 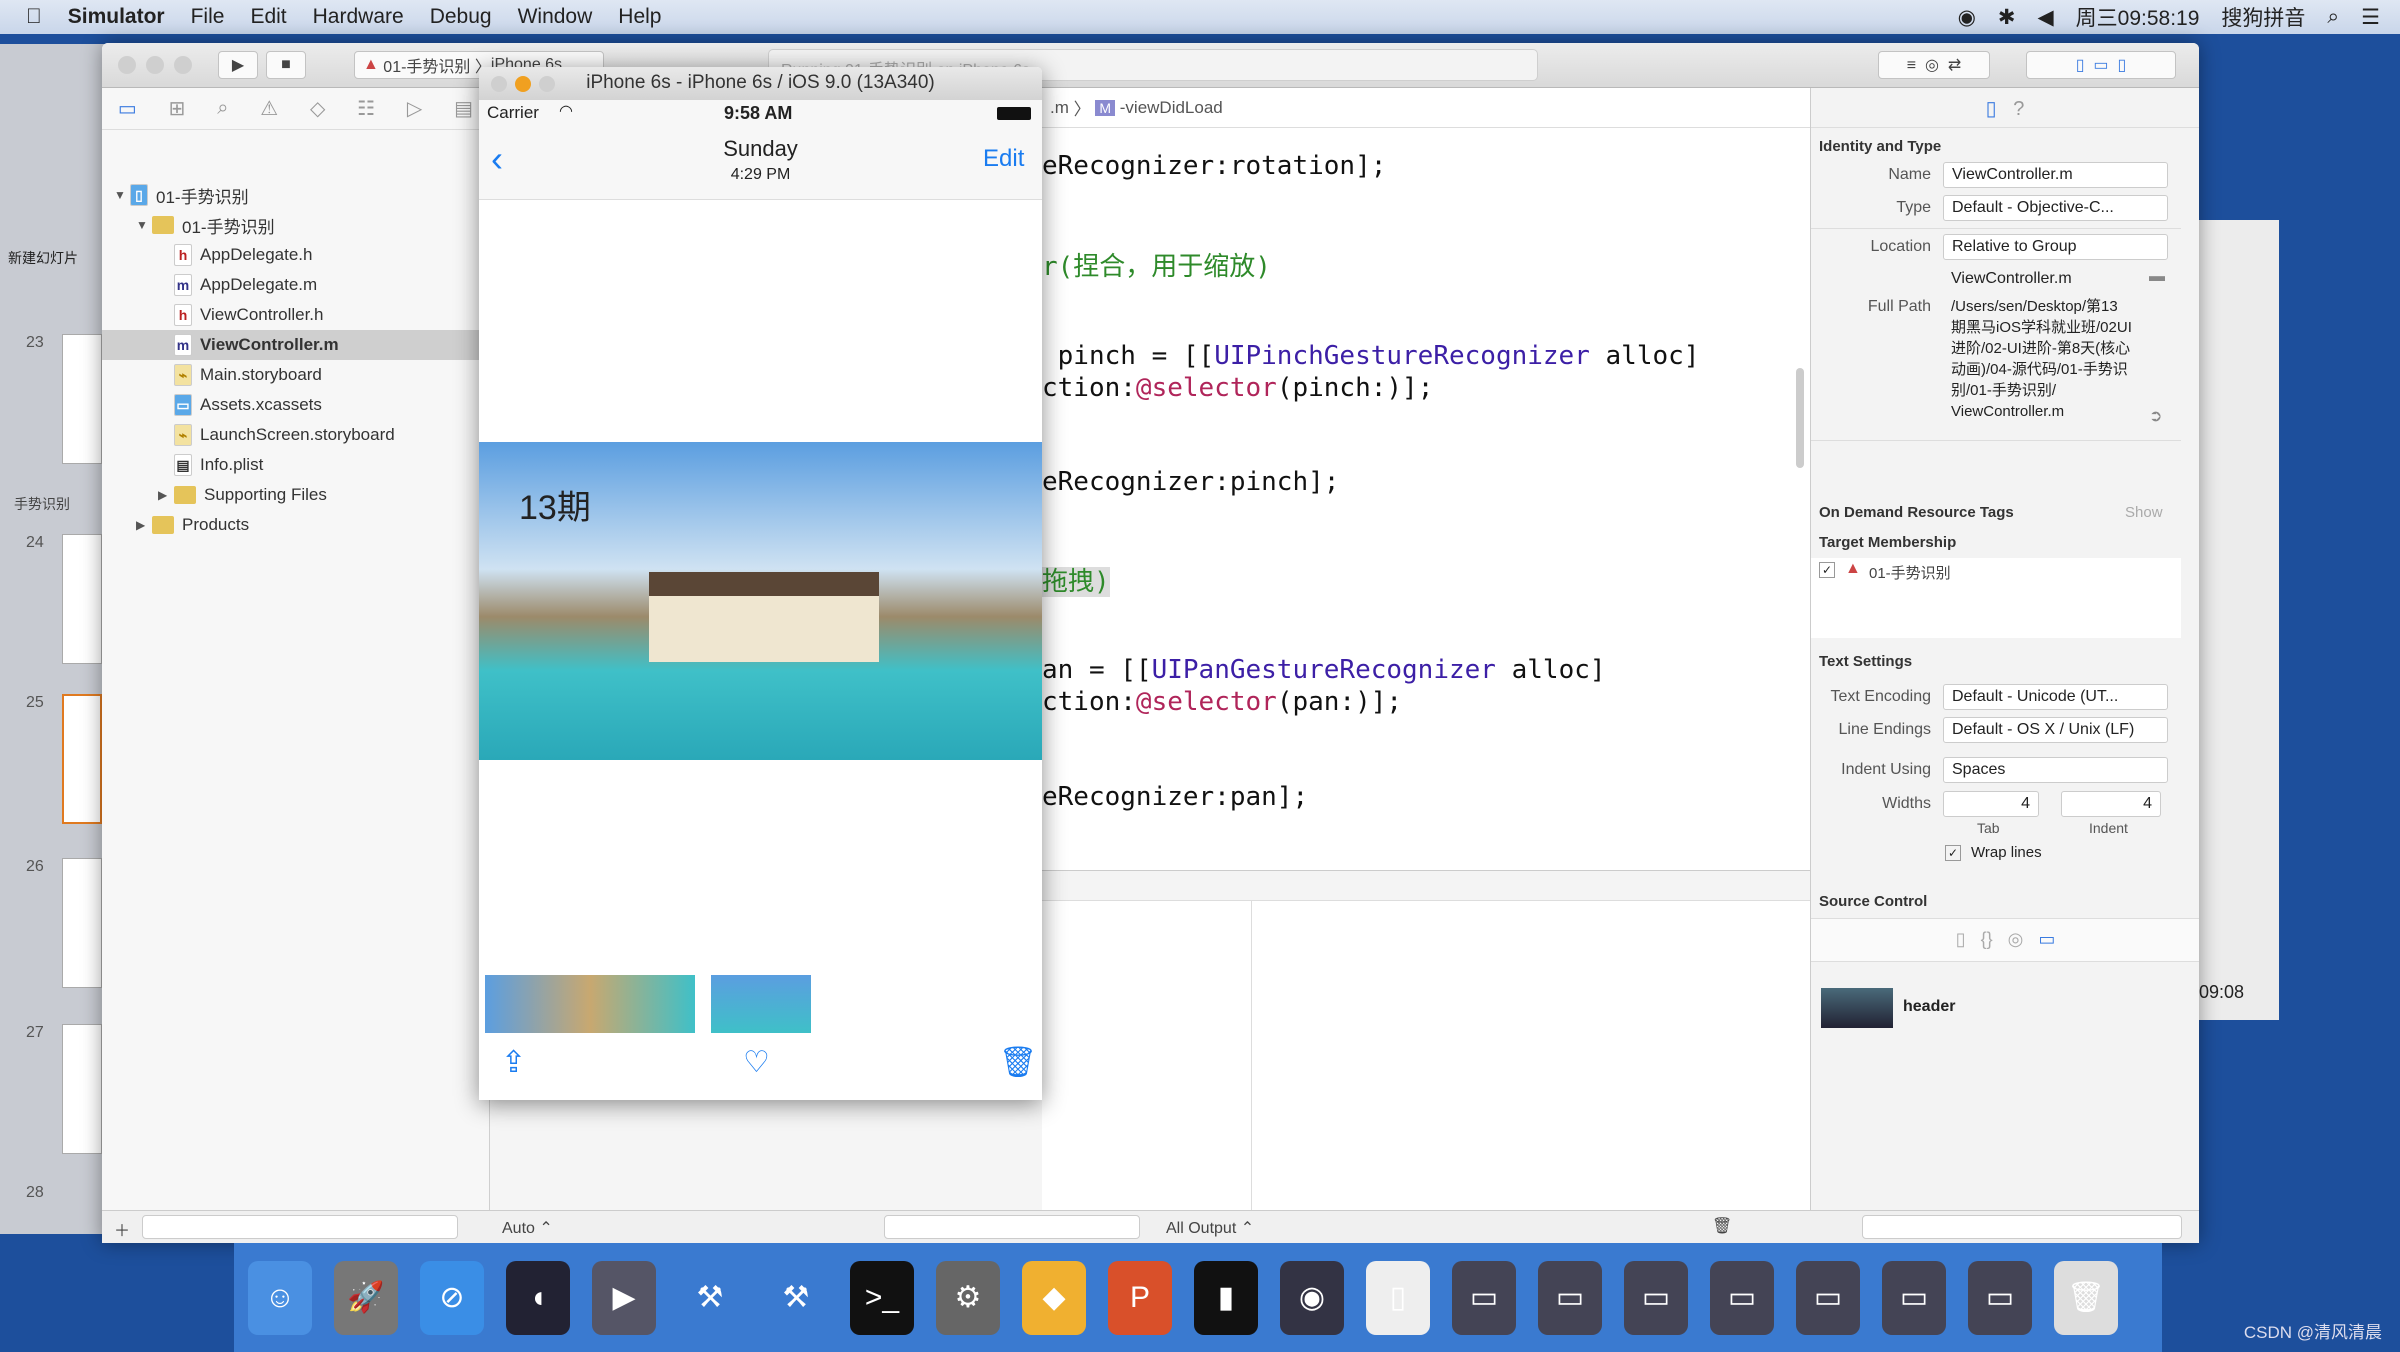 What do you see at coordinates (760, 601) in the screenshot?
I see `photo: 13期` at bounding box center [760, 601].